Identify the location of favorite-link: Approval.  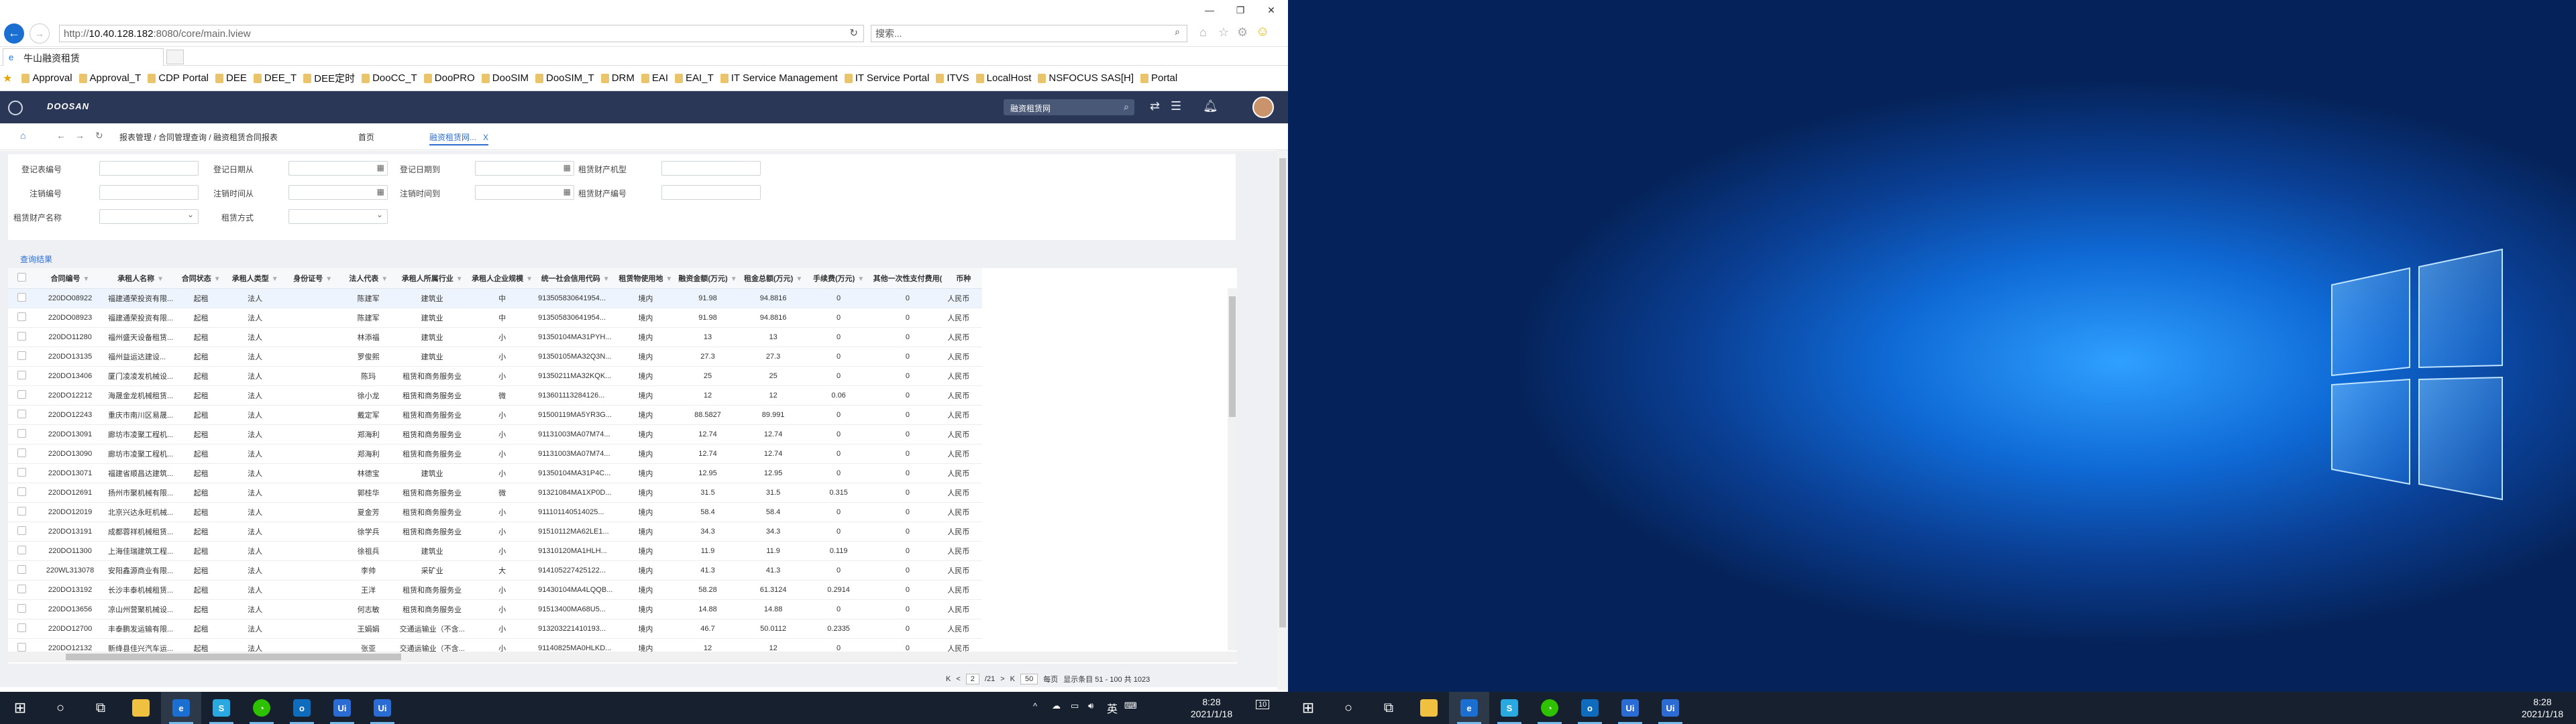
(46, 78).